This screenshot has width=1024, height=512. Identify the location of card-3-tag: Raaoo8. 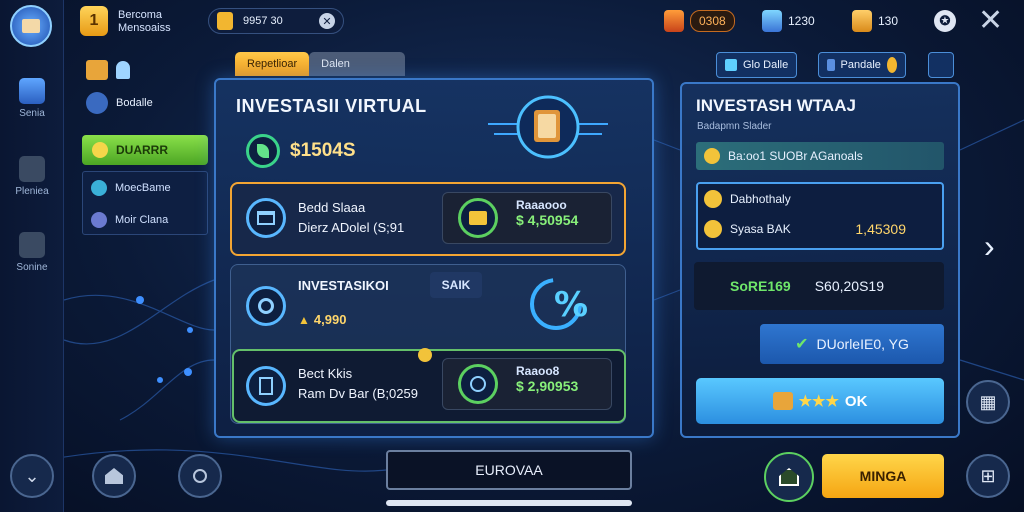
(538, 371).